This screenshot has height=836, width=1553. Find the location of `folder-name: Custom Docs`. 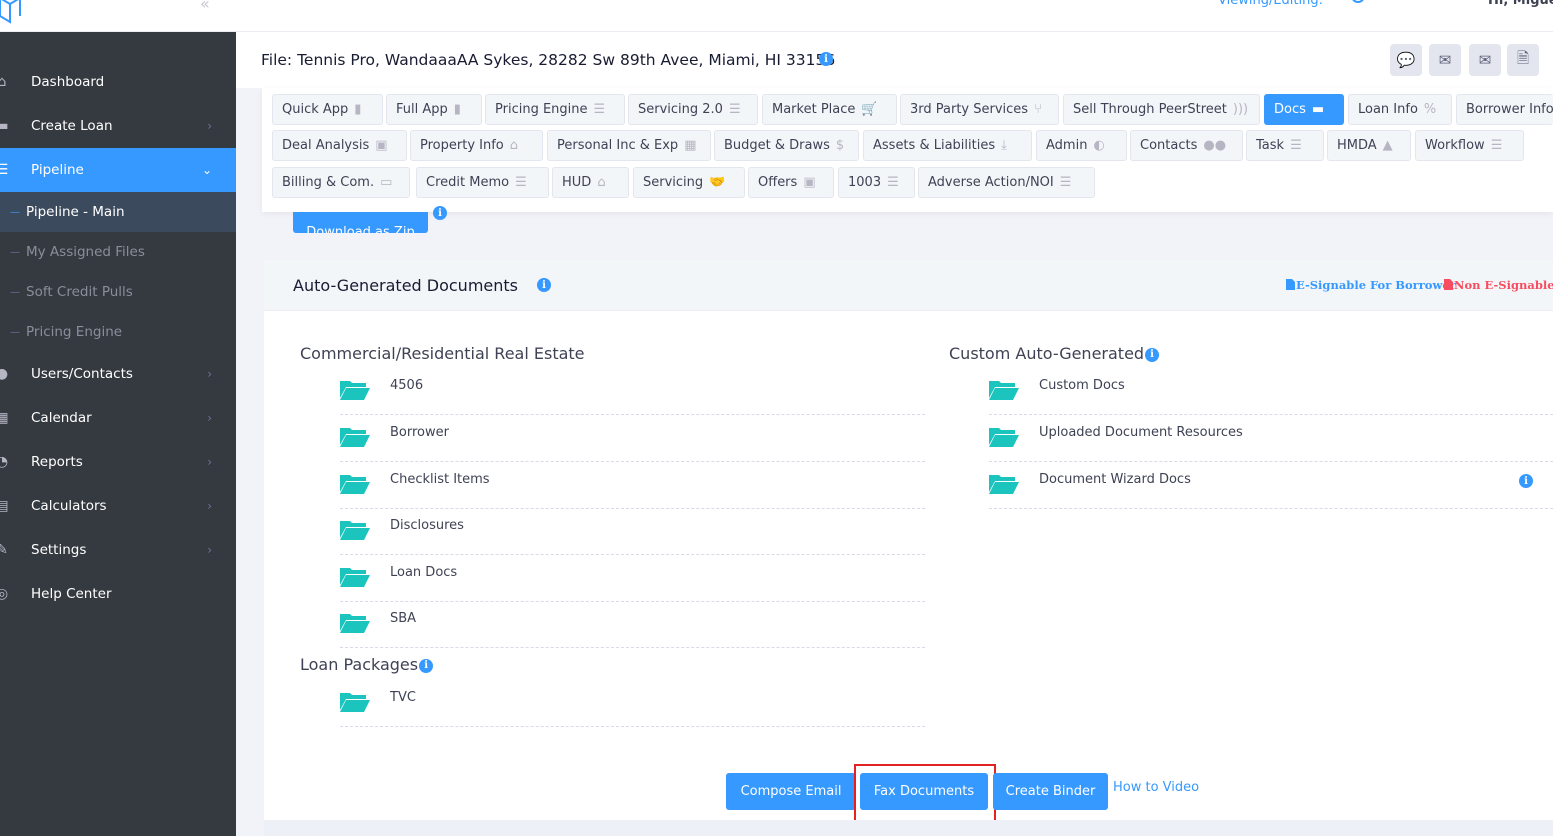

folder-name: Custom Docs is located at coordinates (1082, 385).